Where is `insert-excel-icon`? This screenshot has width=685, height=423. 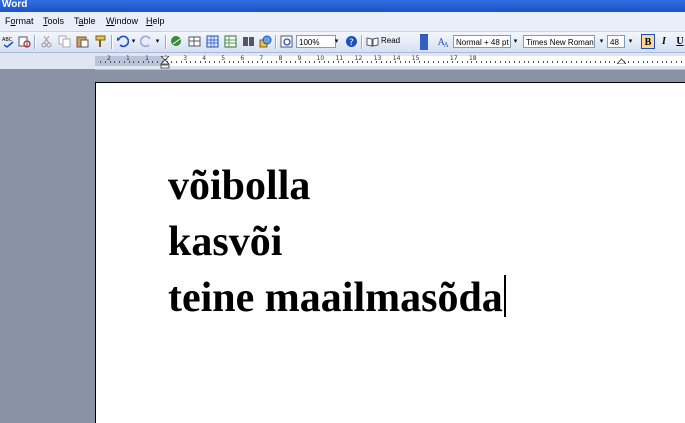
insert-excel-icon is located at coordinates (230, 41).